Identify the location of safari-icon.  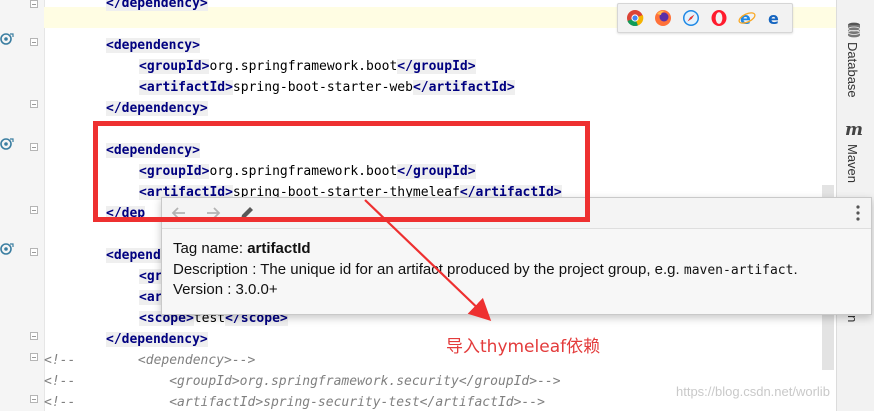
(691, 18).